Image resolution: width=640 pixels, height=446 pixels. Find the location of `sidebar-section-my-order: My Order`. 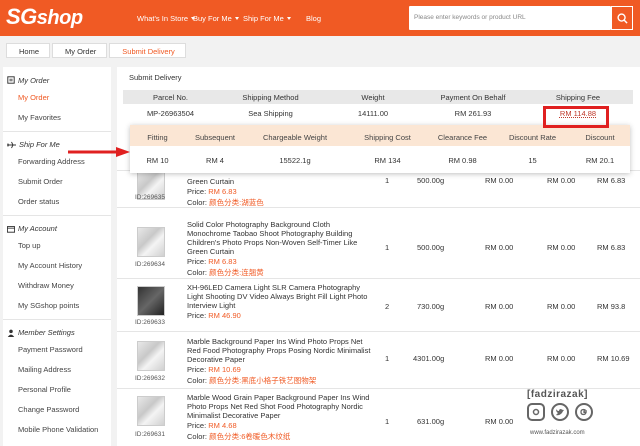

sidebar-section-my-order: My Order is located at coordinates (57, 77).